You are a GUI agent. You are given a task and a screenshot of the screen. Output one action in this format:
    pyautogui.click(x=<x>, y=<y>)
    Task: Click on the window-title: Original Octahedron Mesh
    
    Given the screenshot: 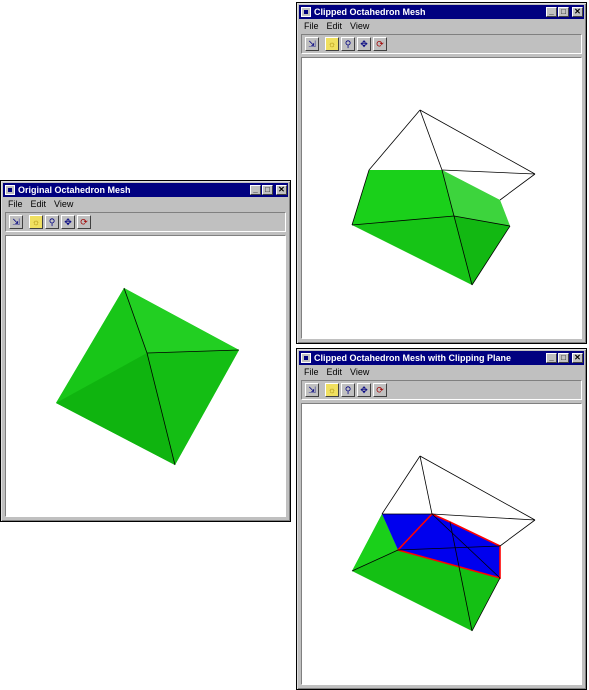 What is the action you would take?
    pyautogui.click(x=74, y=190)
    